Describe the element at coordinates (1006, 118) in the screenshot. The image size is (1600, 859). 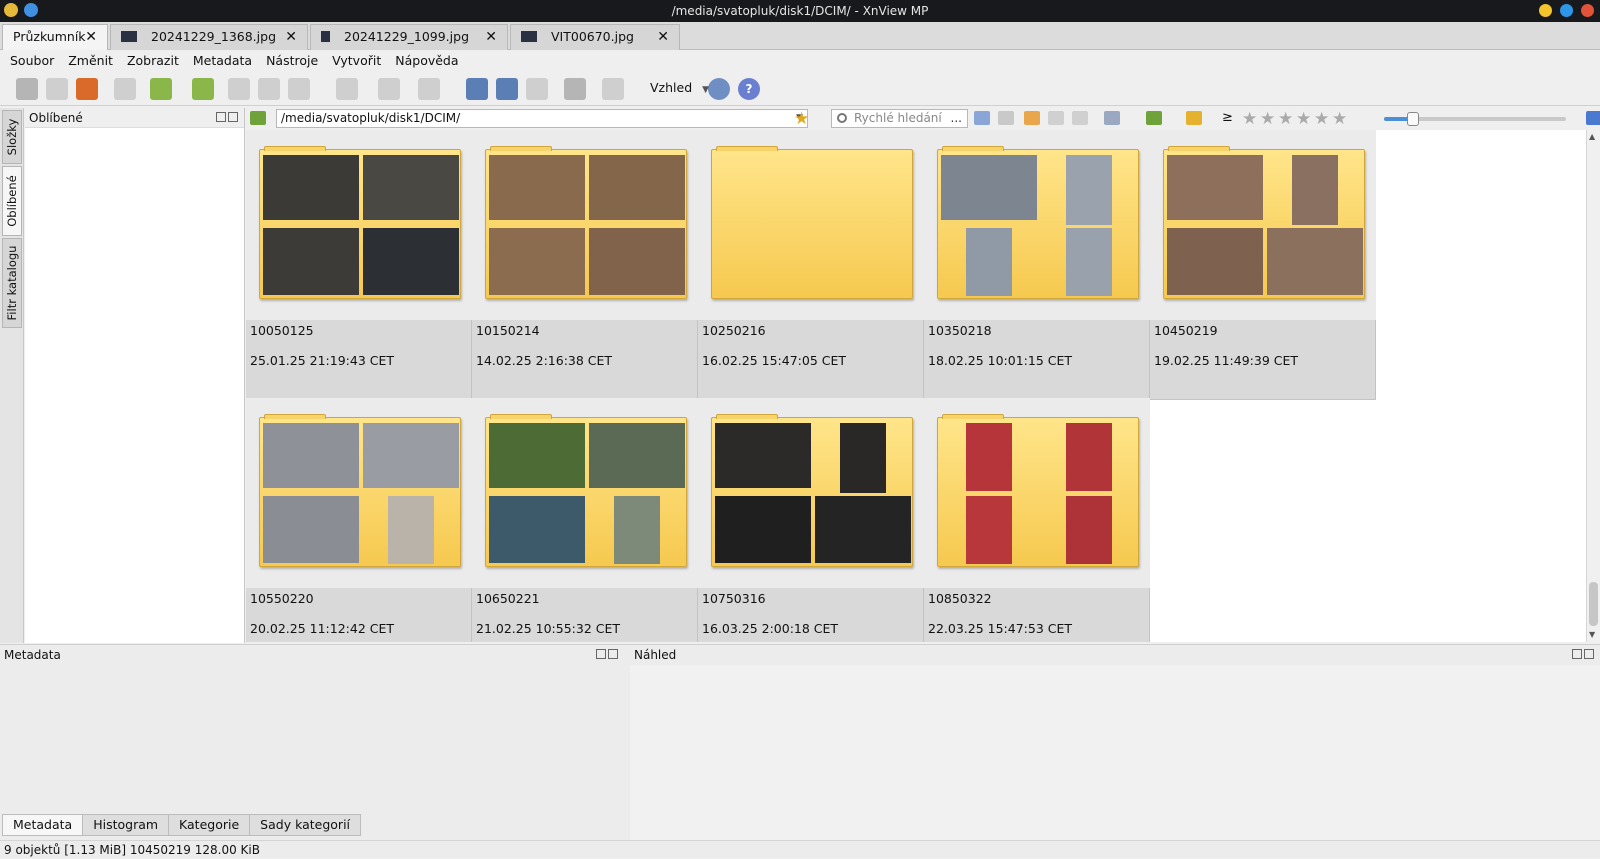
I see `forward-arrow-icon` at that location.